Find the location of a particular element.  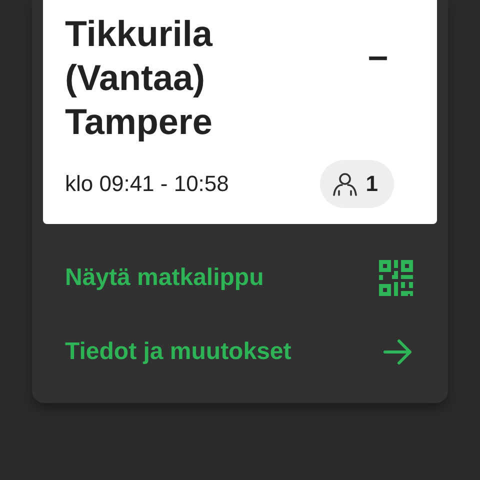

arrow-right-icon is located at coordinates (398, 352).